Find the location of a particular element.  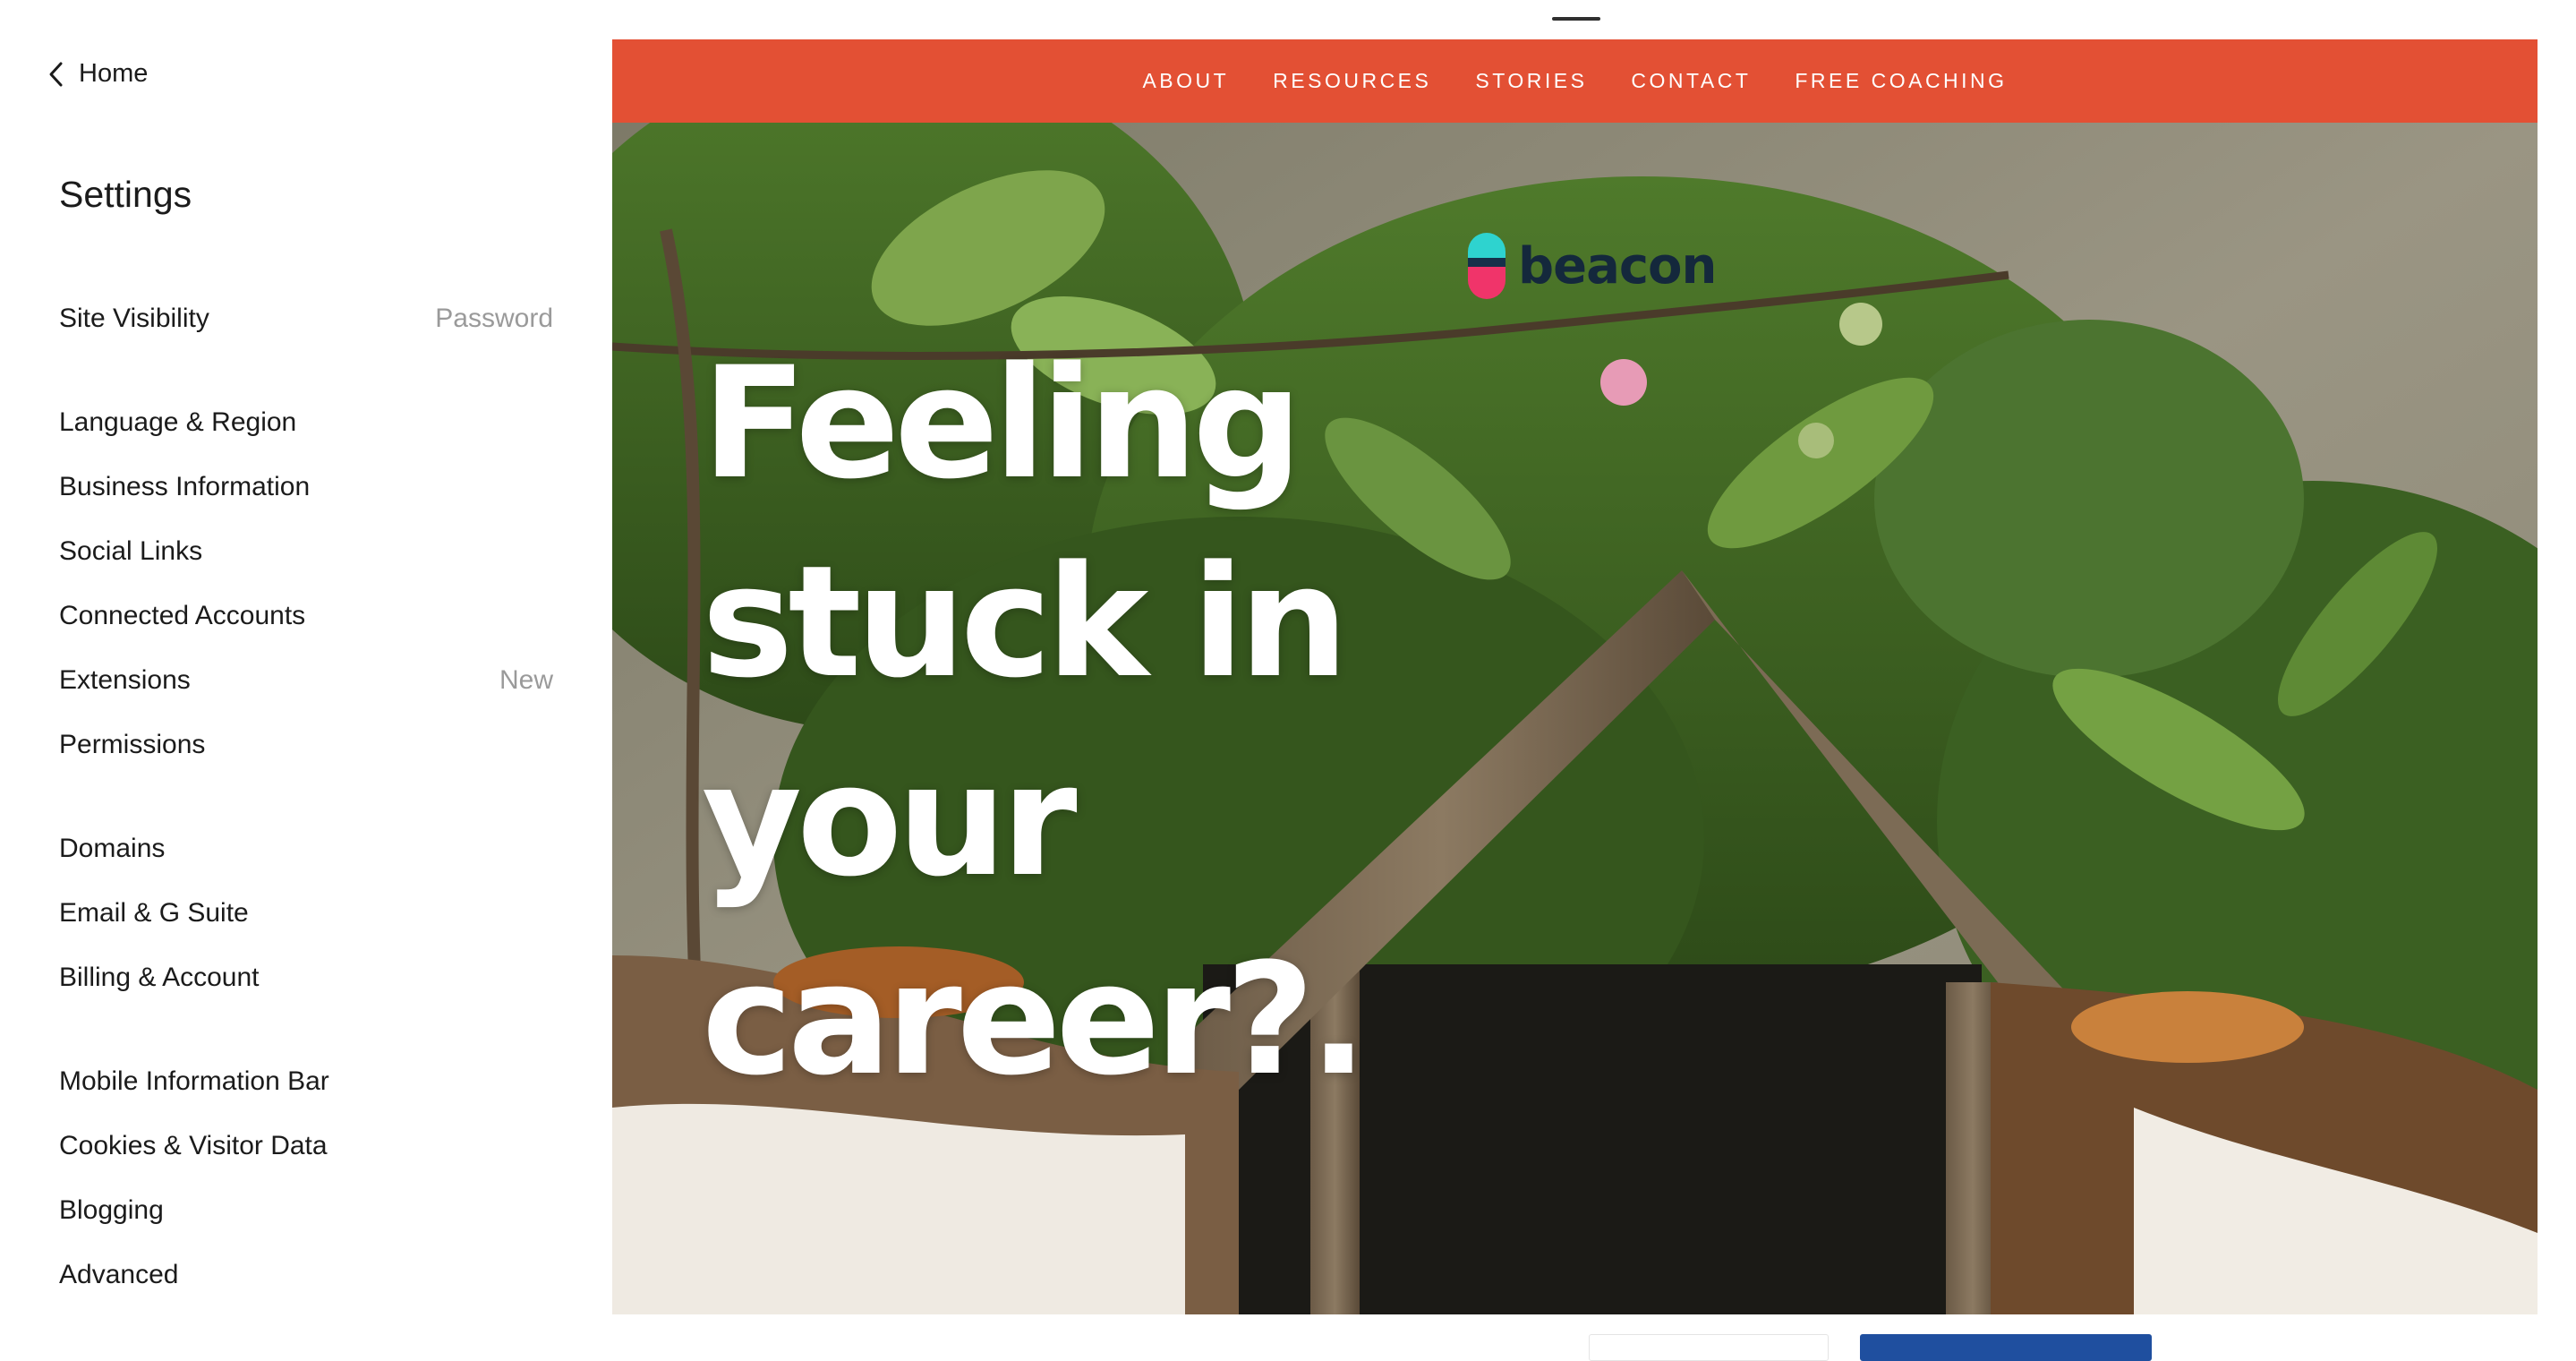

secondary-button-partial is located at coordinates (1709, 1348).